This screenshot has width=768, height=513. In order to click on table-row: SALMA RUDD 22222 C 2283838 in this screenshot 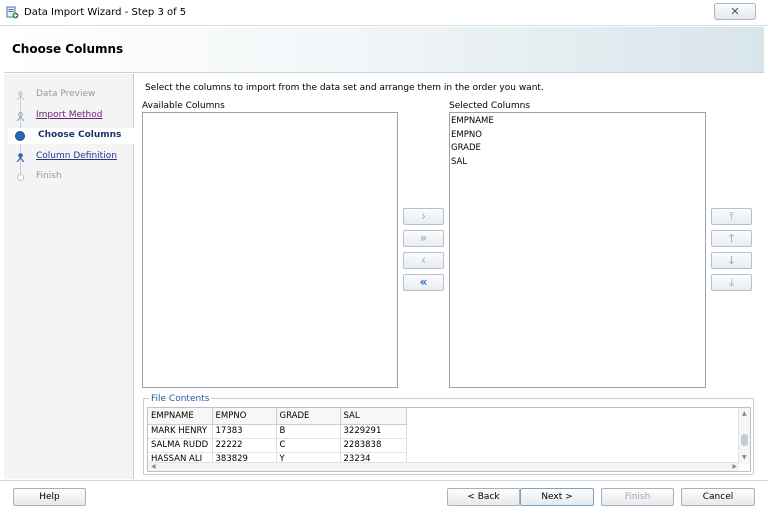, I will do `click(277, 445)`.